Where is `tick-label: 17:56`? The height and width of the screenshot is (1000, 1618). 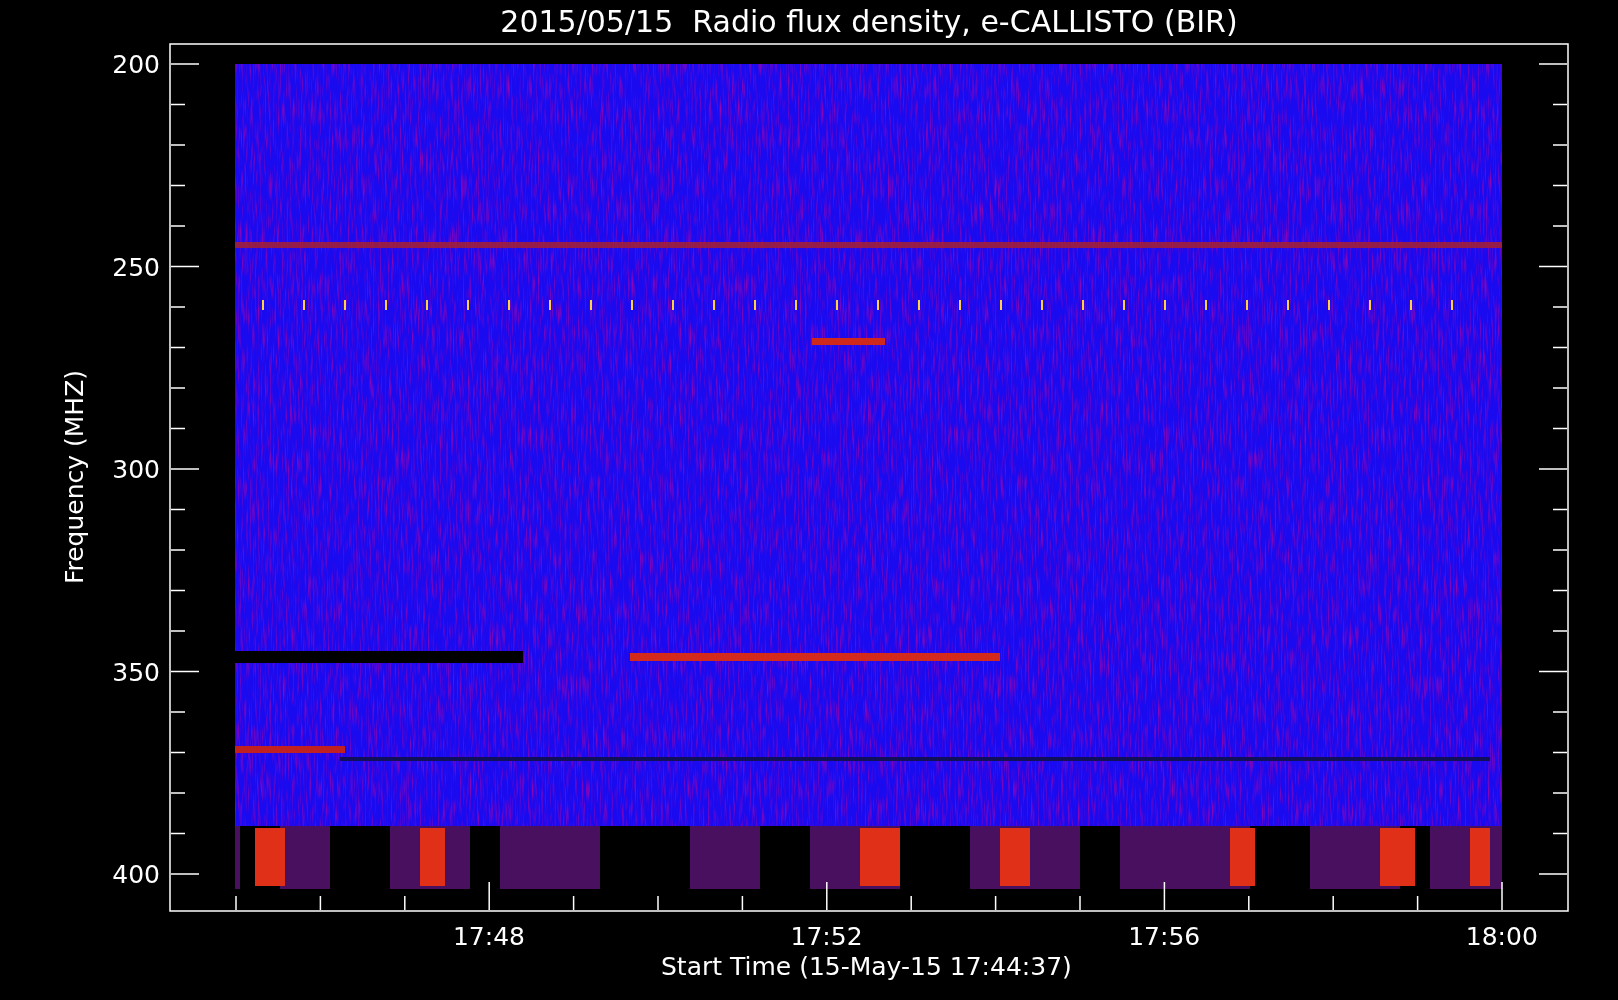
tick-label: 17:56 is located at coordinates (1164, 936).